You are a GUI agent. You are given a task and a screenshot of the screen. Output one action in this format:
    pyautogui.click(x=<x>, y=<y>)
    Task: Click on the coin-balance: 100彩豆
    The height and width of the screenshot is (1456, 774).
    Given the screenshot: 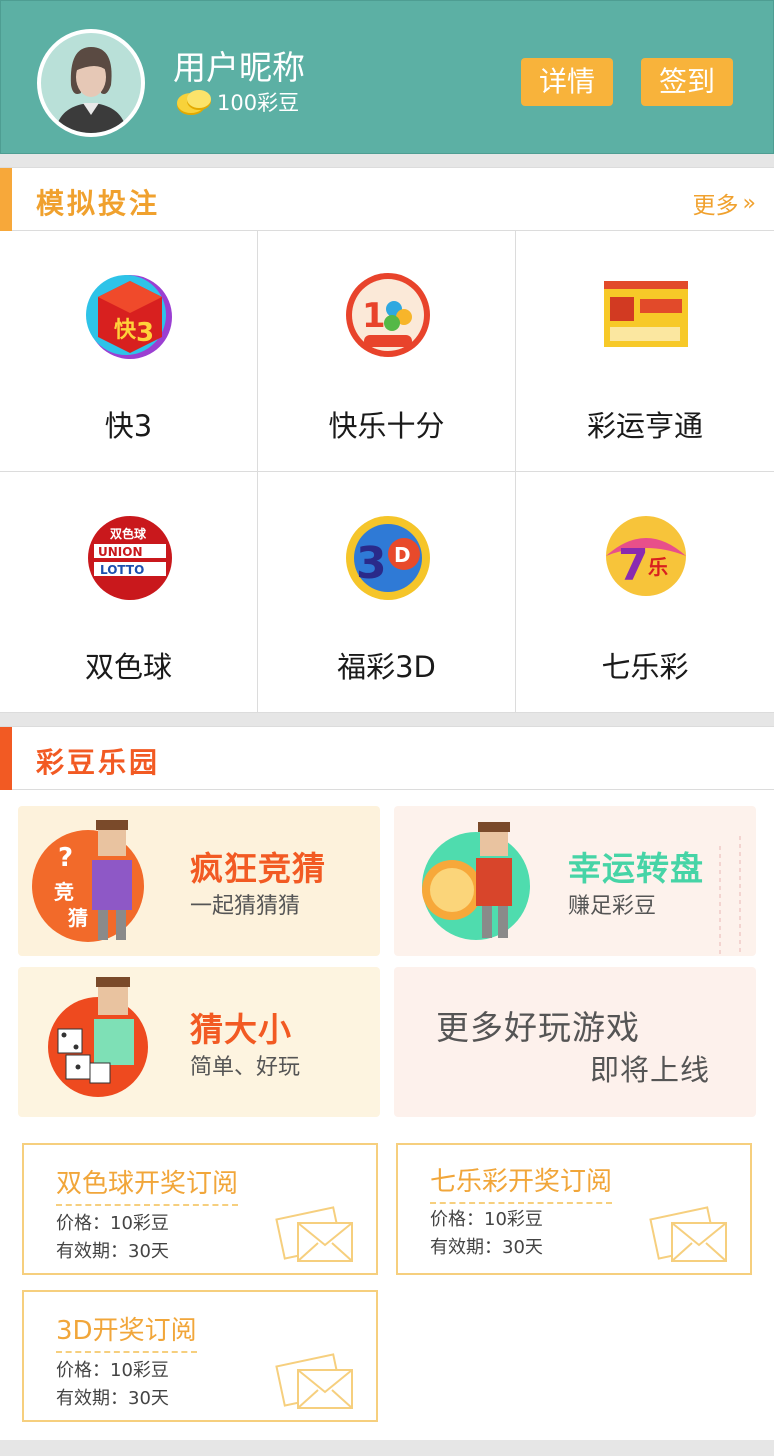 What is the action you would take?
    pyautogui.click(x=237, y=102)
    